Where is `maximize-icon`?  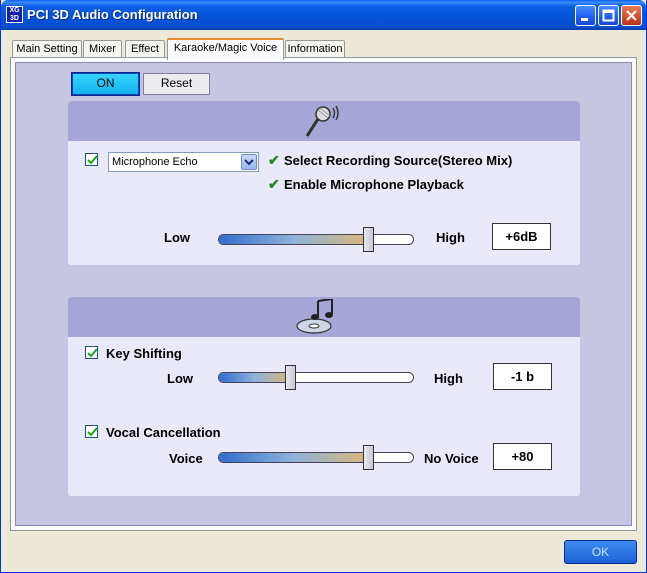 maximize-icon is located at coordinates (608, 15).